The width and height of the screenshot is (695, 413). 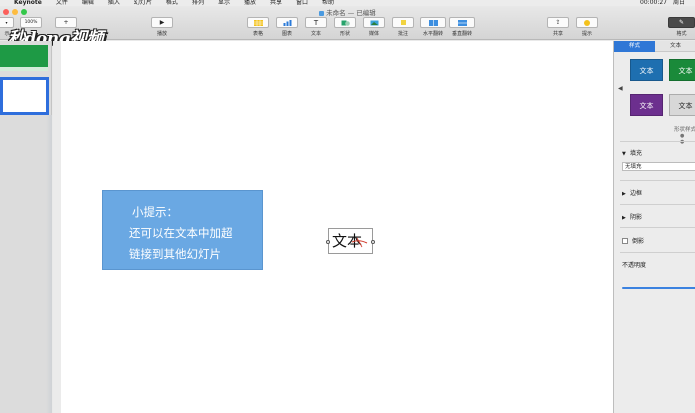 I want to click on play-button: ▶ 播放, so click(x=162, y=27).